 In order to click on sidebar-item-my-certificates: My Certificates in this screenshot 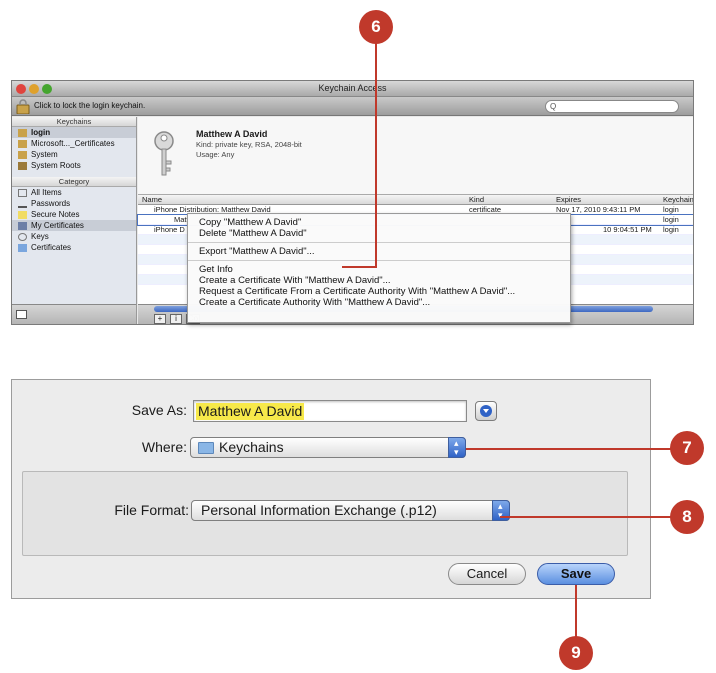, I will do `click(74, 225)`.